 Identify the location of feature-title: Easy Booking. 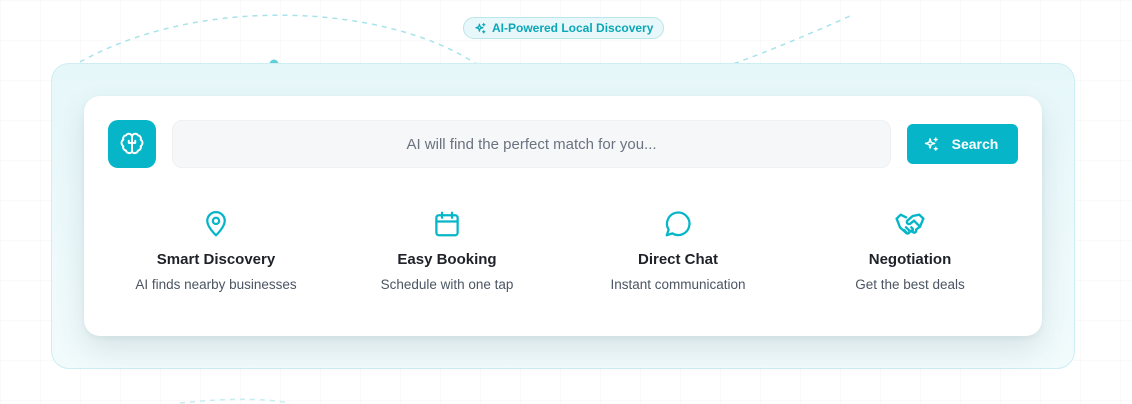
(447, 259).